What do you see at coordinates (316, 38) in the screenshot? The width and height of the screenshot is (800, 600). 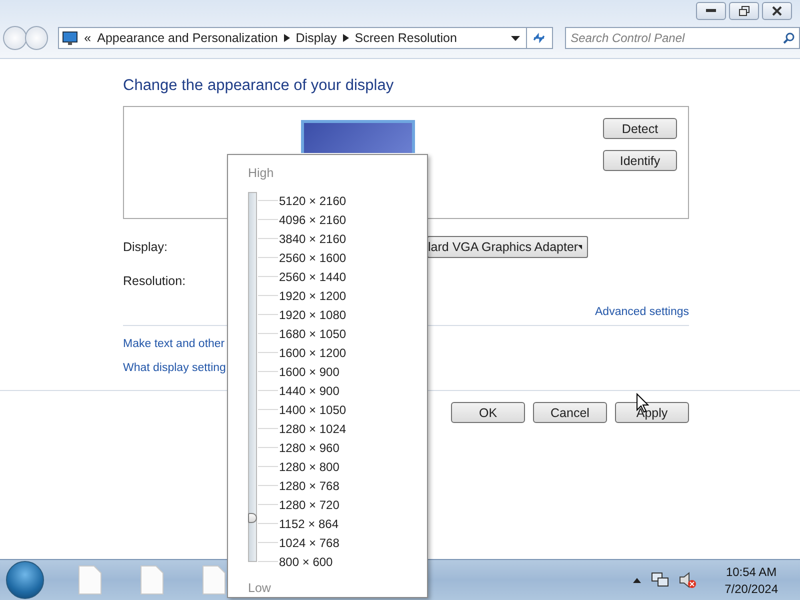 I see `breadcrumb: Display` at bounding box center [316, 38].